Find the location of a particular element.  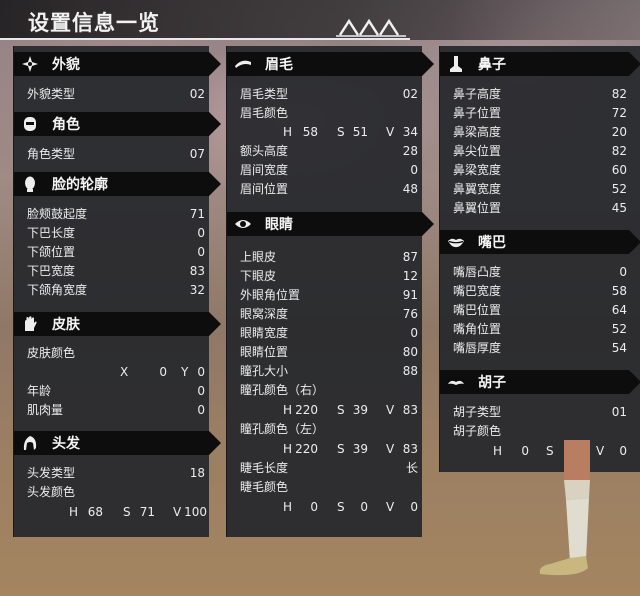

title-underline is located at coordinates (205, 39).